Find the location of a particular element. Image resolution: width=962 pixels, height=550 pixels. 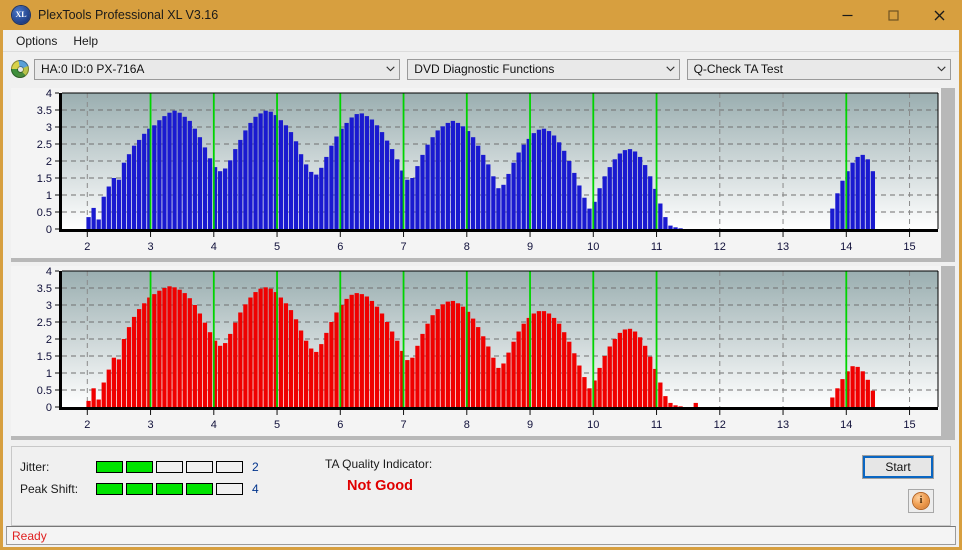

svg-text: 0 is located at coordinates (49, 408).